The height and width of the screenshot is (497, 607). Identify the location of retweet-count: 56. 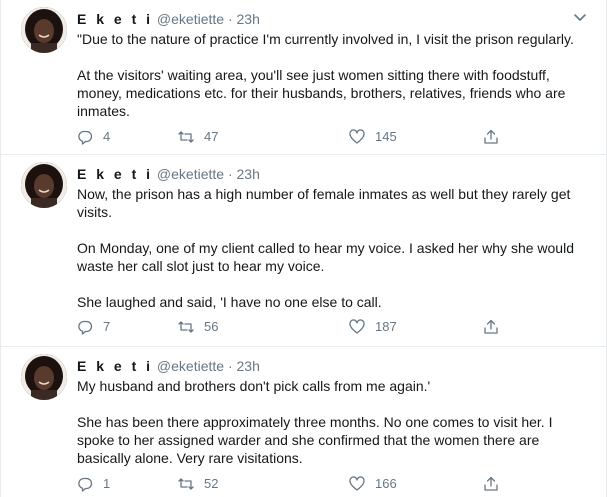
(211, 326).